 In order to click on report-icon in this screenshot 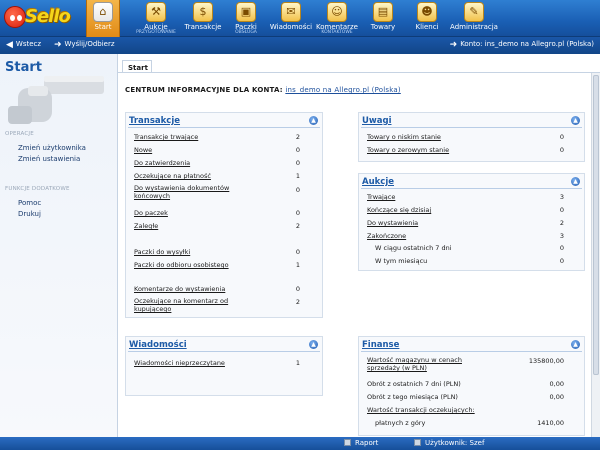, I will do `click(347, 442)`.